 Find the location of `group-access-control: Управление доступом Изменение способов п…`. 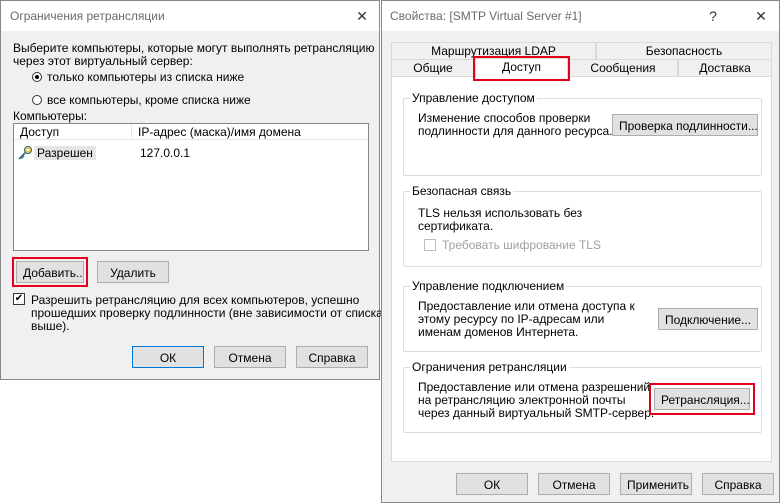

group-access-control: Управление доступом Изменение способов п… is located at coordinates (582, 133).